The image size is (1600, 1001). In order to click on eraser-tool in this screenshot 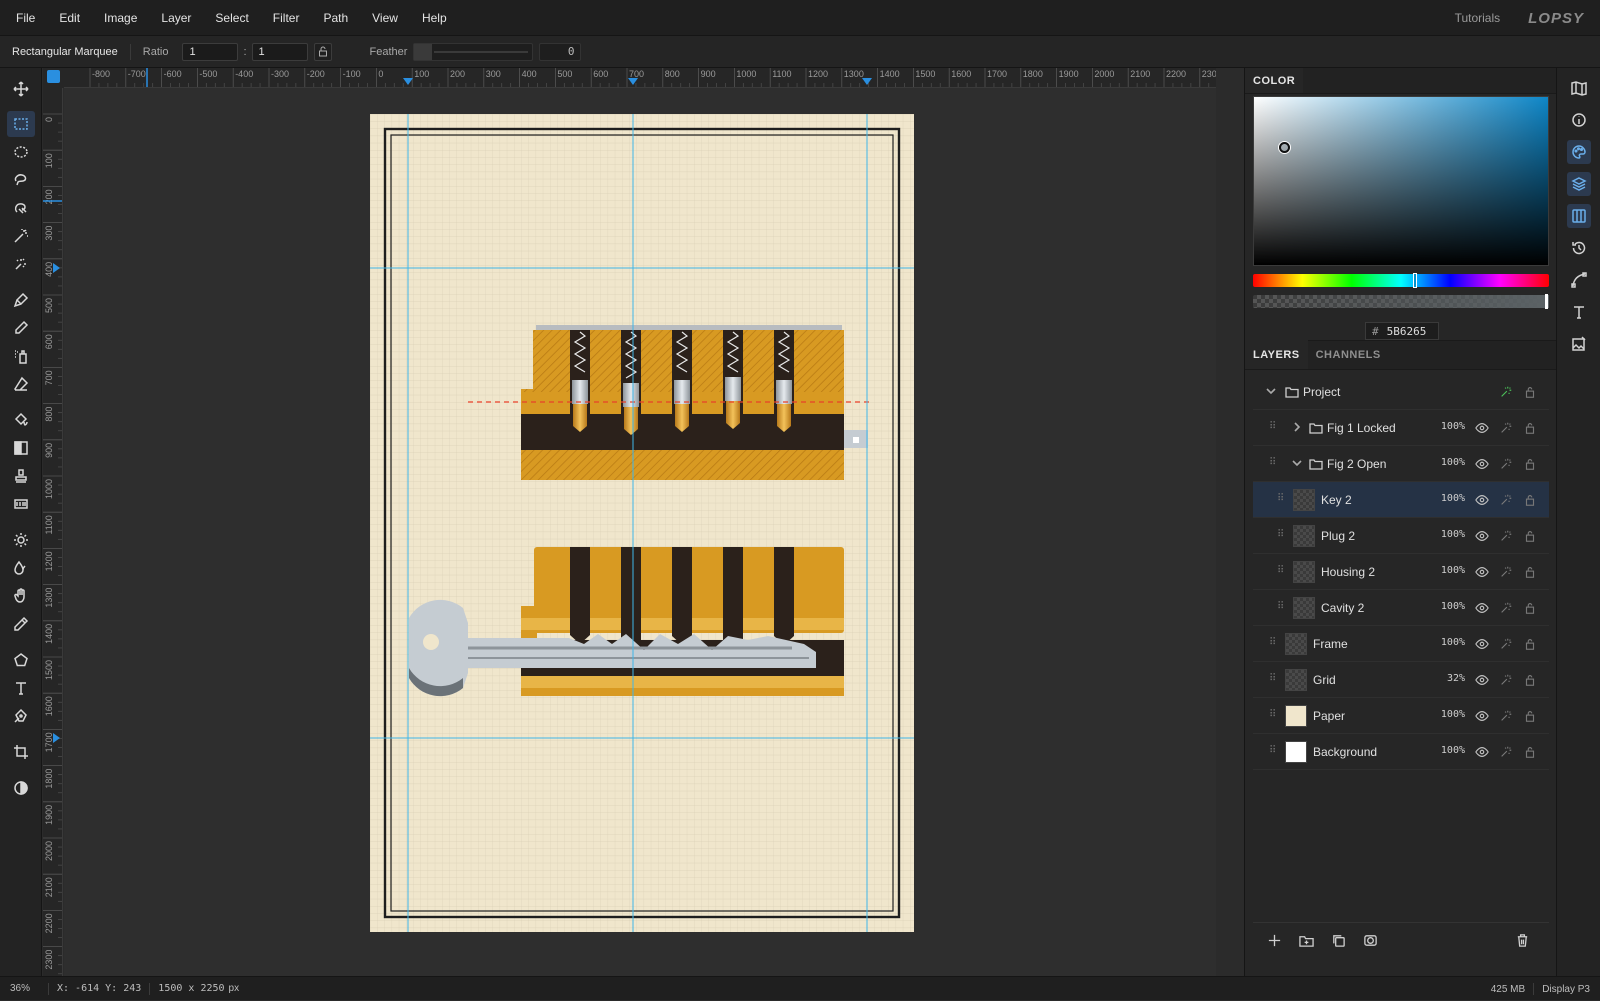, I will do `click(21, 384)`.